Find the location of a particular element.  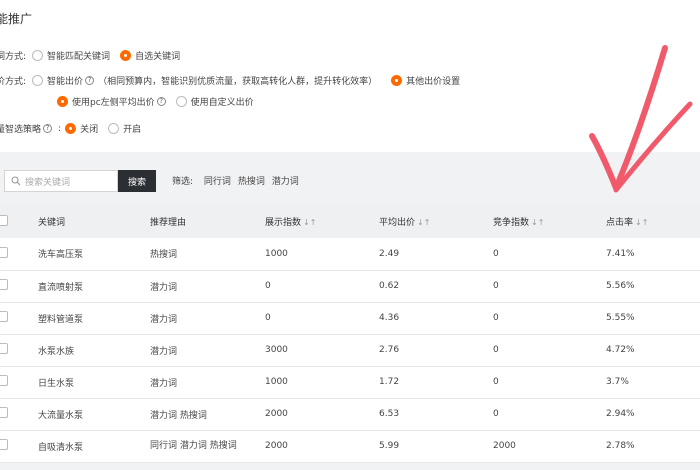

strategy-option-on: 开启 is located at coordinates (124, 128).